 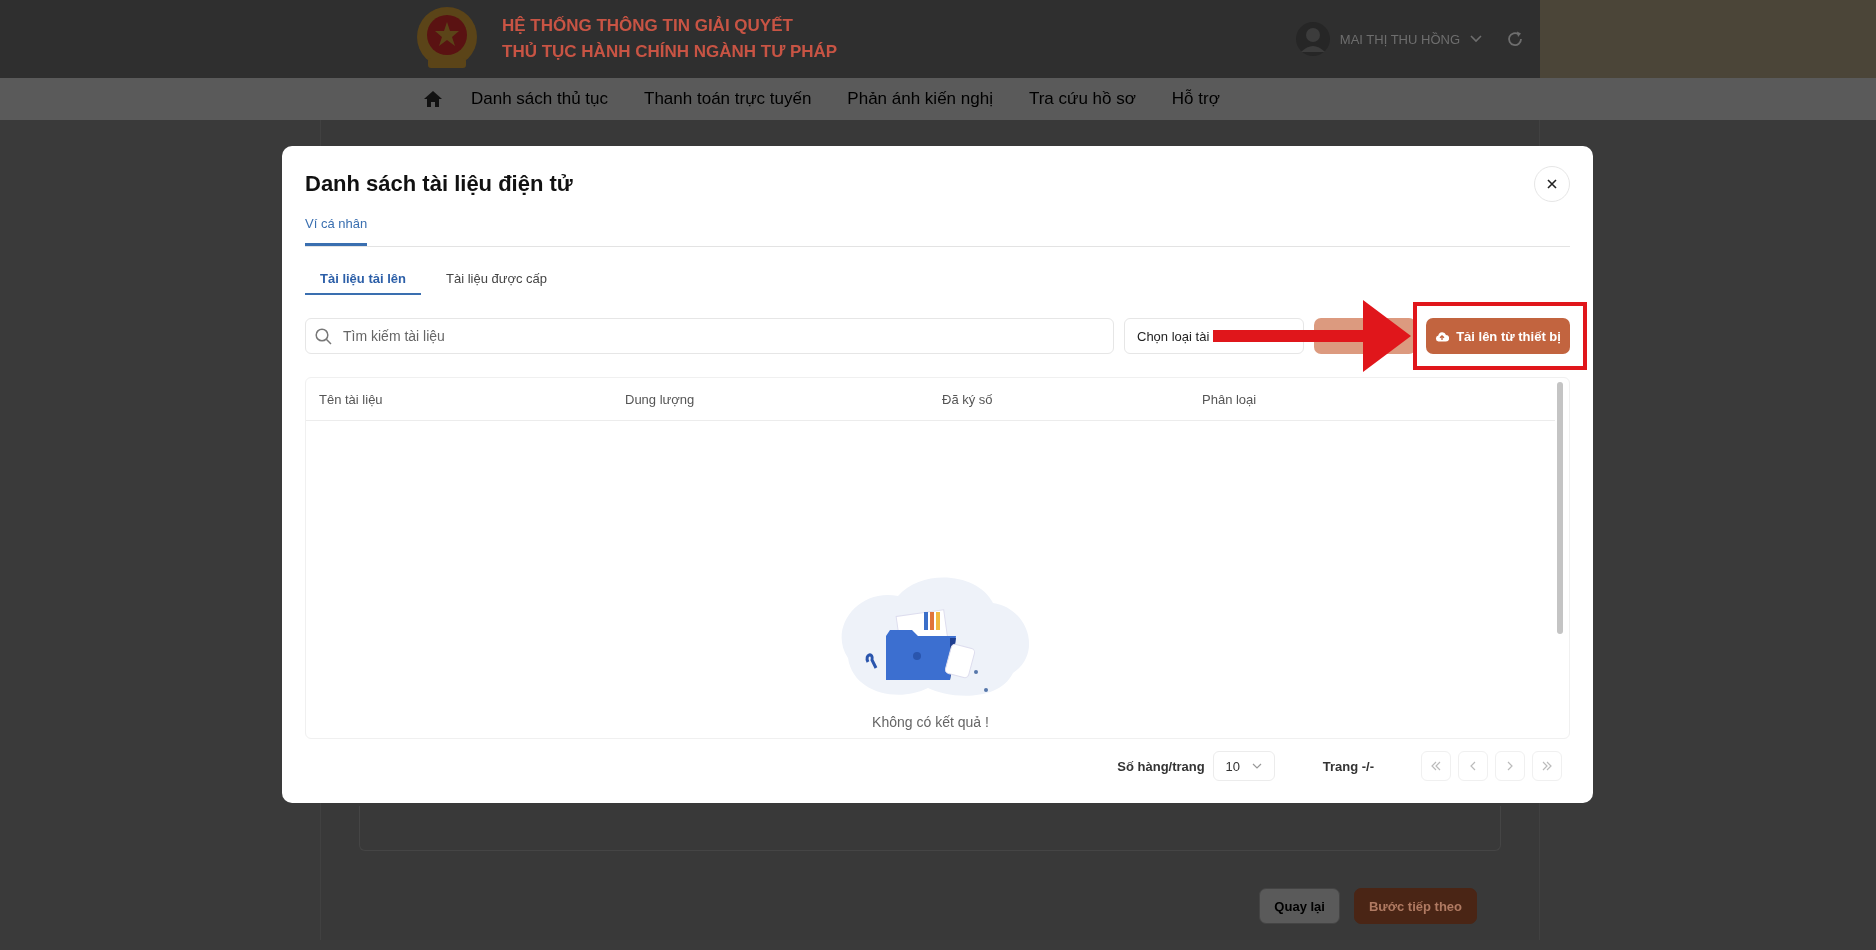 I want to click on double-chevron-left-icon, so click(x=1436, y=766).